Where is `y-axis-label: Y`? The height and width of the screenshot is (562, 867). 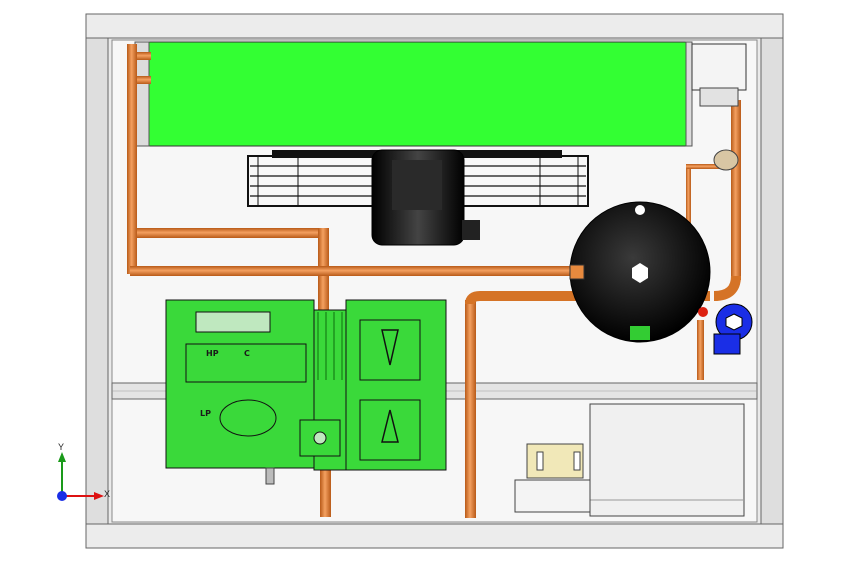
y-axis-label: Y is located at coordinates (61, 447).